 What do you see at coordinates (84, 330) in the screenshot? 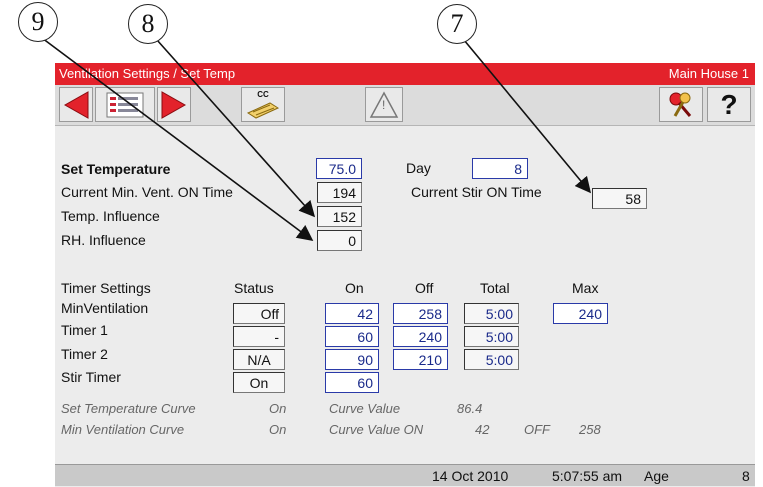
I see `timer-name-timer-1: Timer 1` at bounding box center [84, 330].